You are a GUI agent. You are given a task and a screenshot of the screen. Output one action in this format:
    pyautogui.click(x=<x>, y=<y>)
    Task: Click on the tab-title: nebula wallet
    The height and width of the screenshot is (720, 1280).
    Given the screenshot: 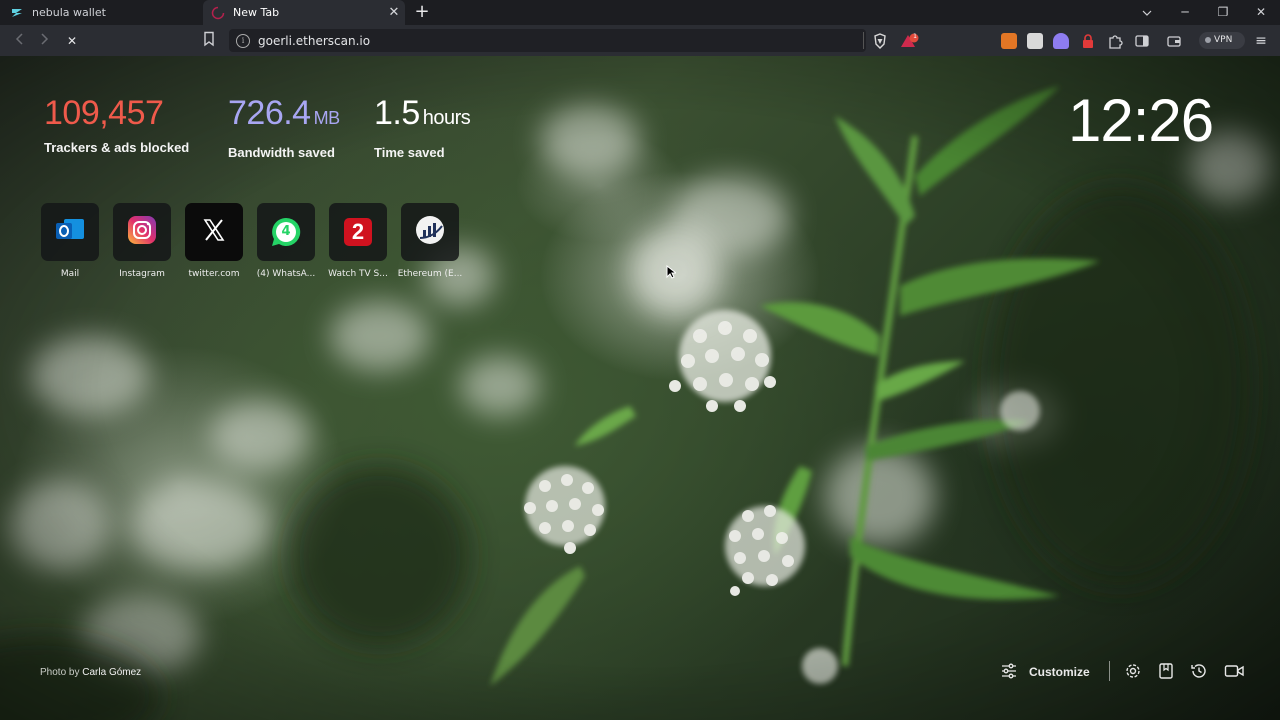 What is the action you would take?
    pyautogui.click(x=69, y=12)
    